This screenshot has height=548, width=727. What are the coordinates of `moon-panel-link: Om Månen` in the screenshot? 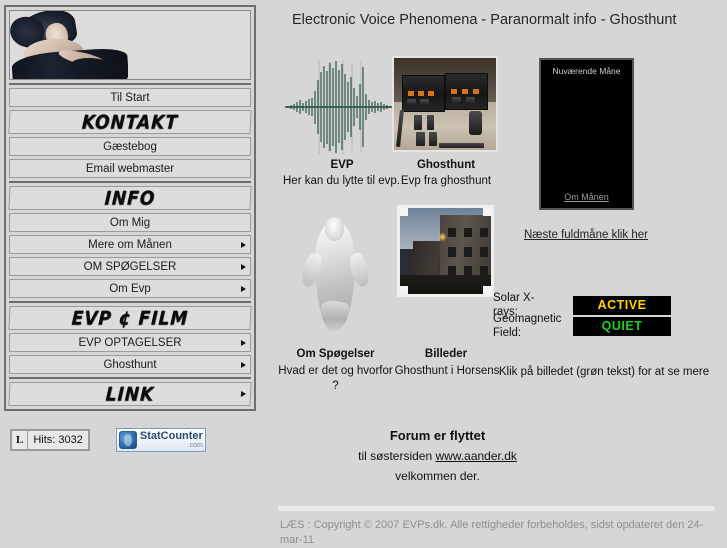 It's located at (586, 197).